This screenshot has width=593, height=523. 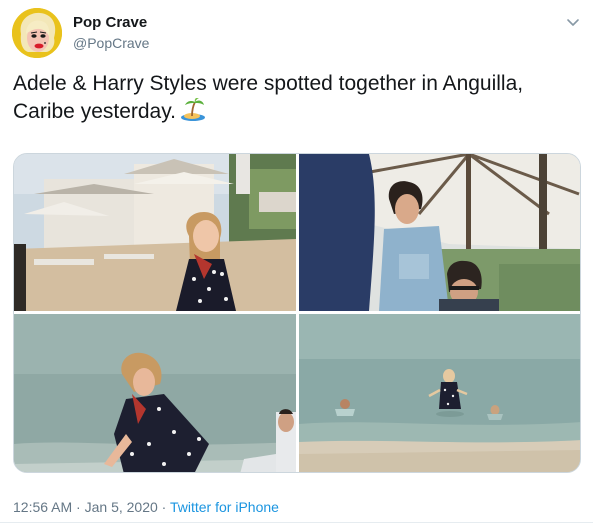 I want to click on swimming-in-sea-photo, so click(x=439, y=393).